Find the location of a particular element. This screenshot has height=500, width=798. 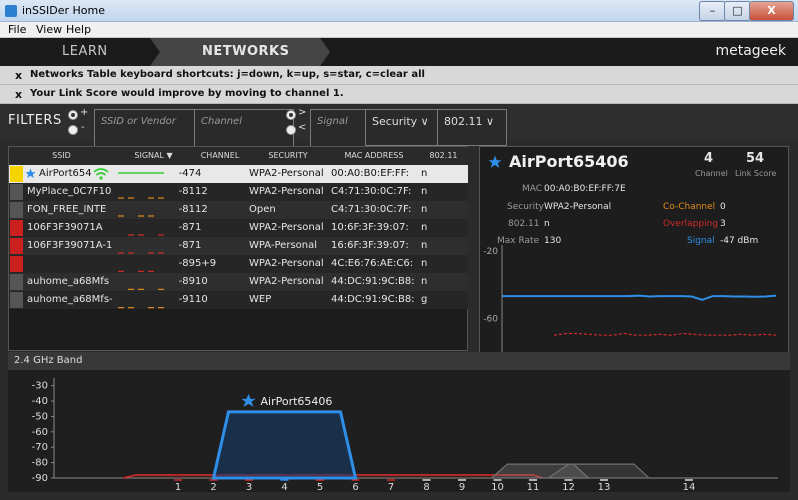

col-ssid: SSID is located at coordinates (62, 156).